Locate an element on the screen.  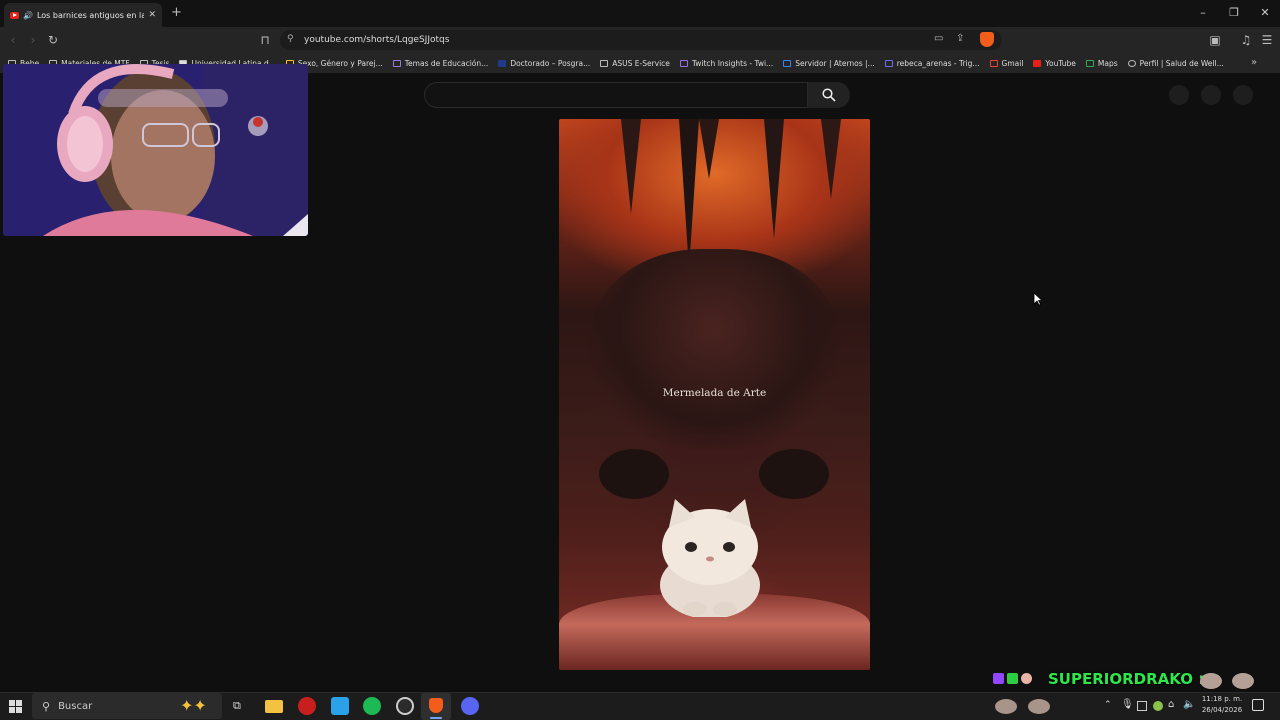
close-tab-icon: ✕ is located at coordinates (152, 15).